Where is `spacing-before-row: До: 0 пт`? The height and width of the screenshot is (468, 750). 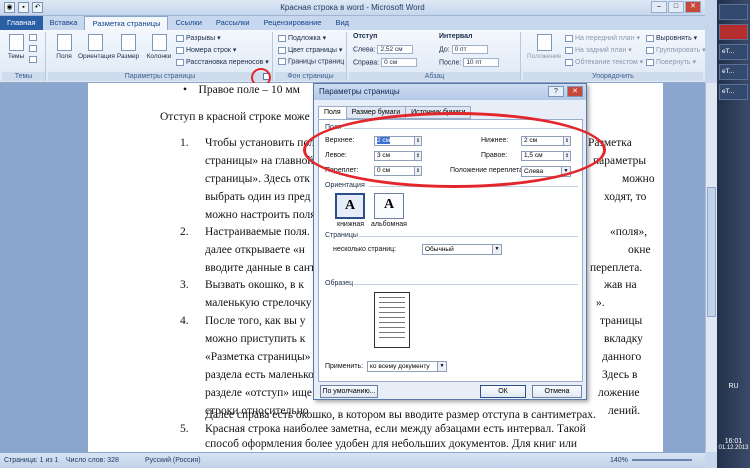
spacing-before-row: До: 0 пт is located at coordinates (463, 49).